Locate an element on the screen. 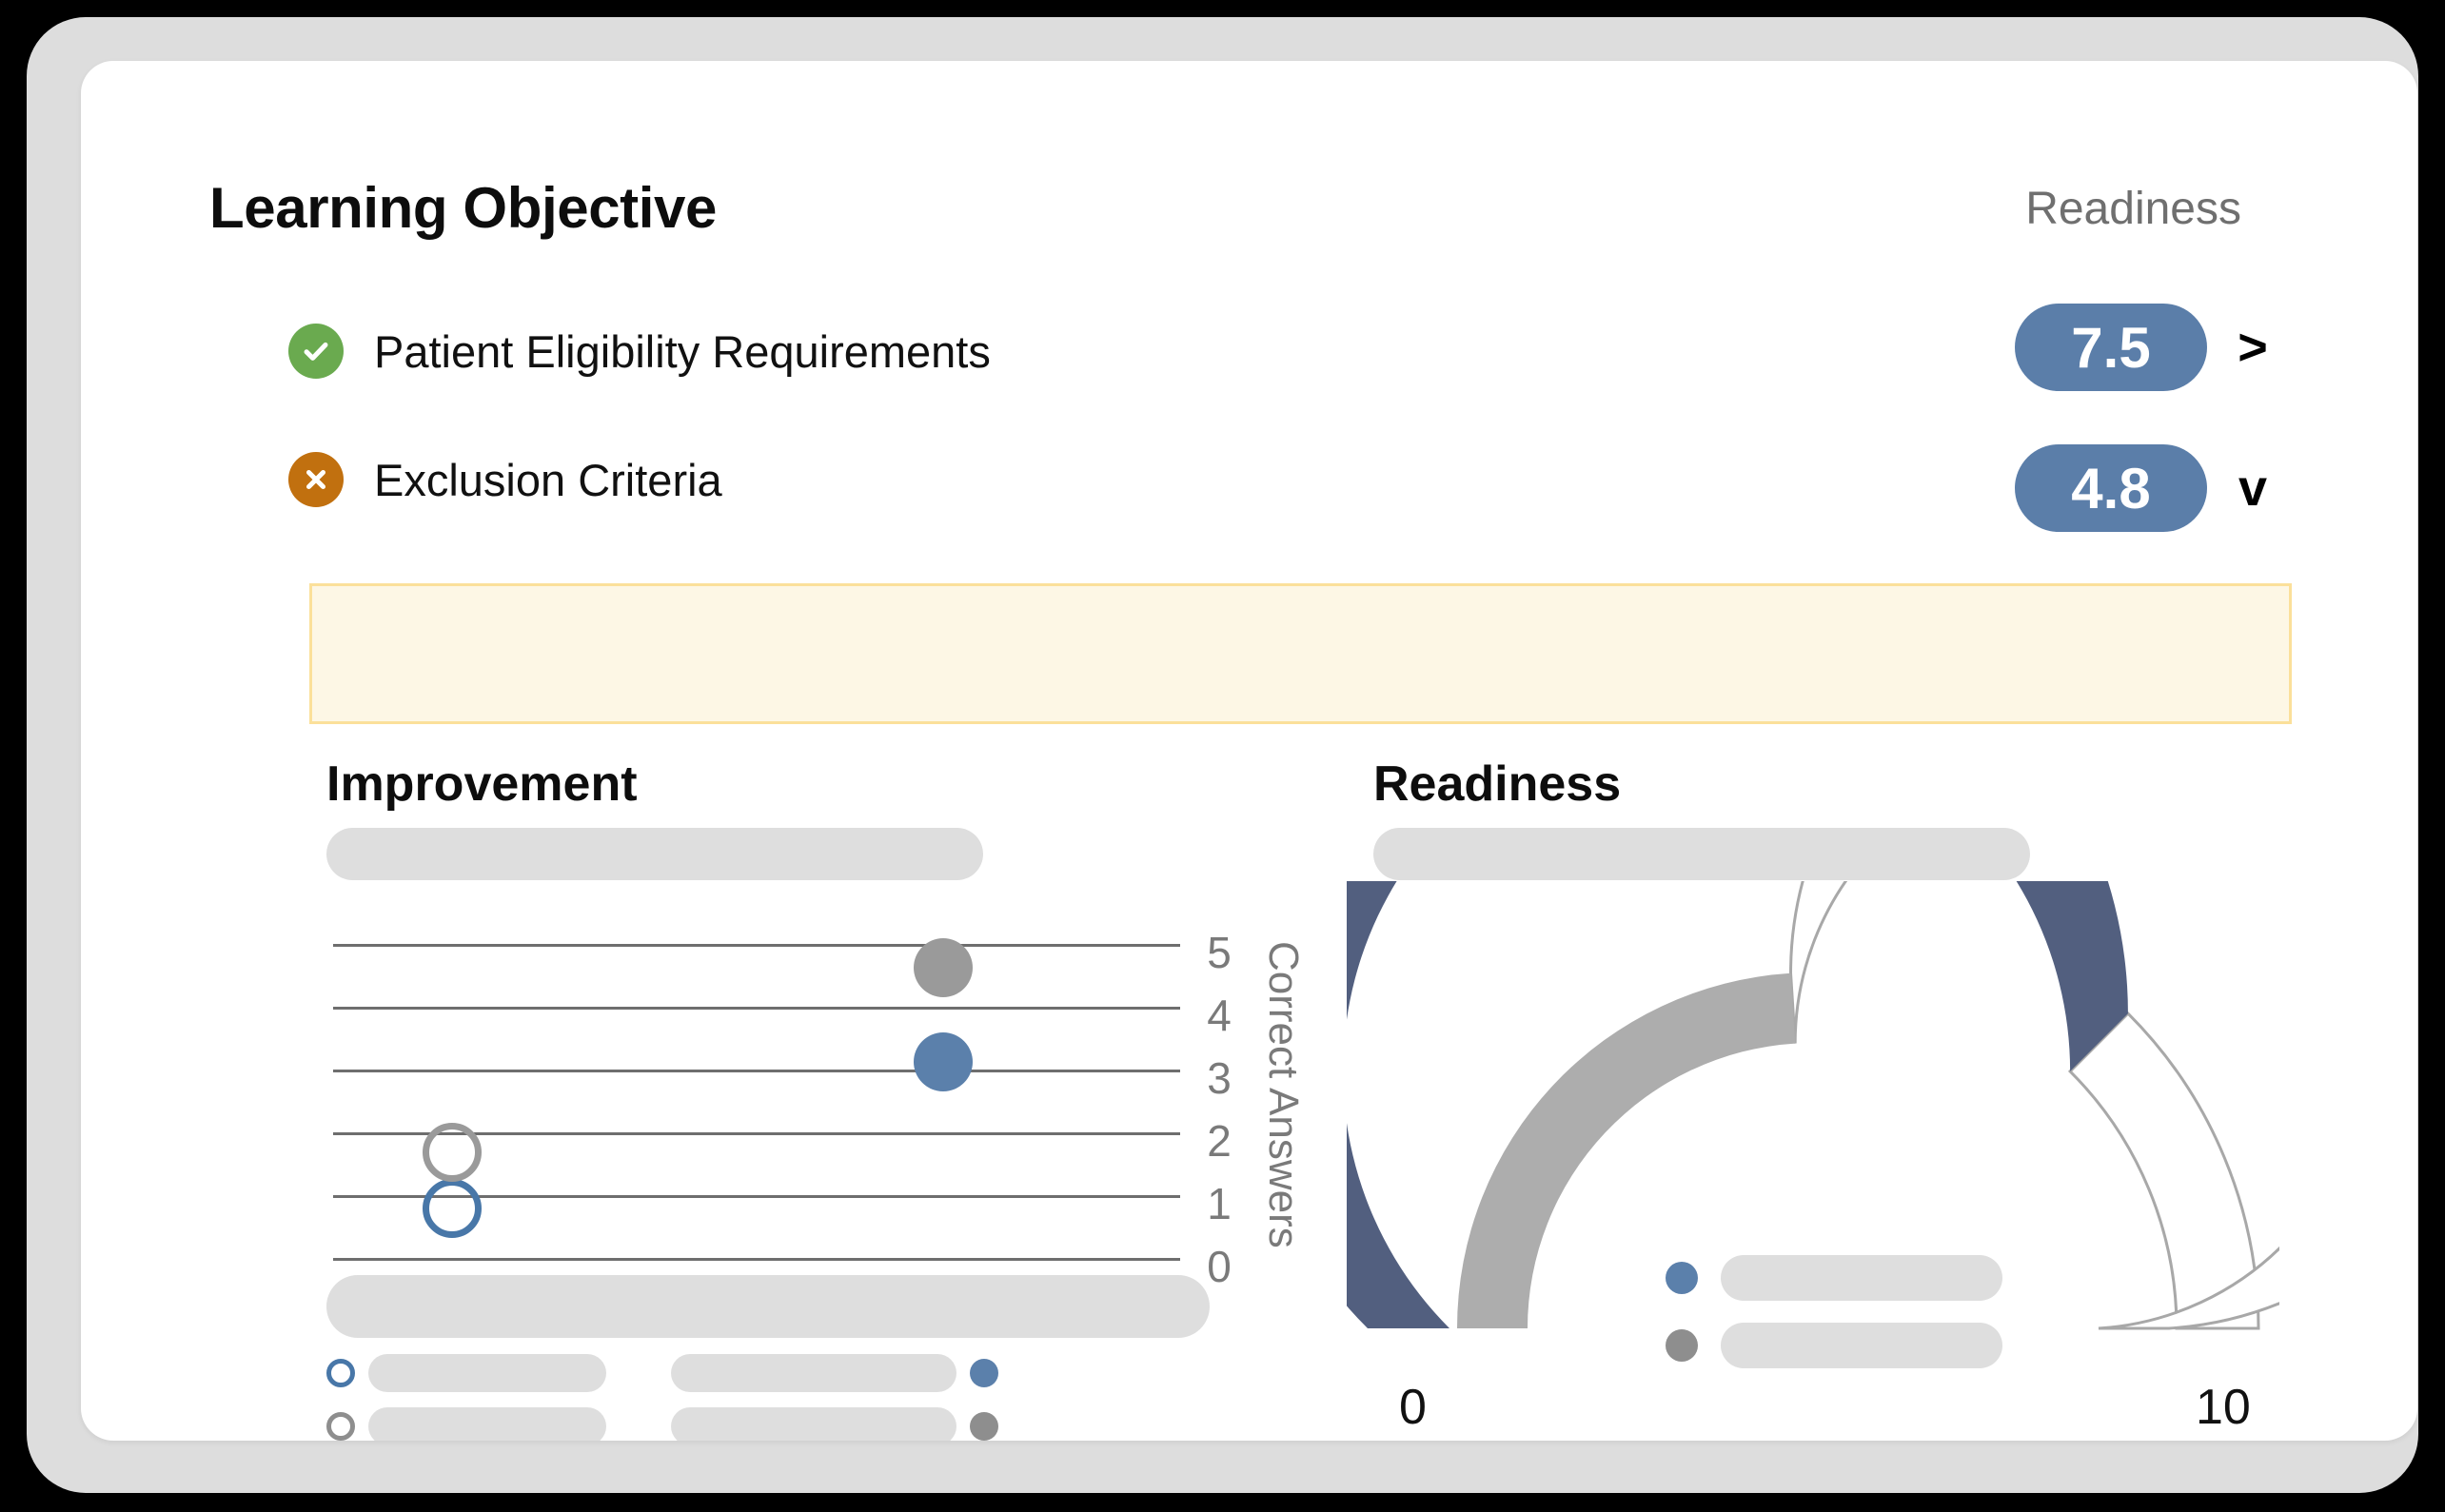 This screenshot has height=1512, width=2445. gauge-legend-dot-gray-icon is located at coordinates (1682, 1345).